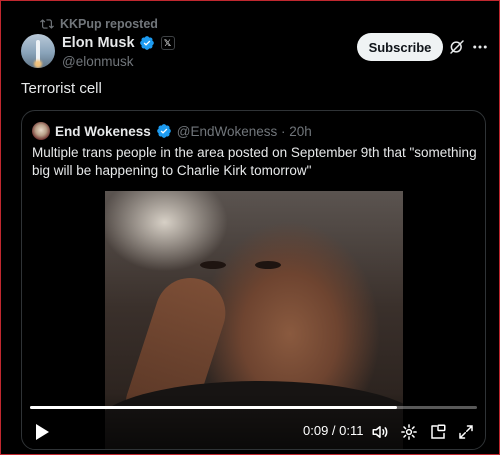 This screenshot has height=455, width=500. I want to click on picture-in-picture-icon, so click(438, 432).